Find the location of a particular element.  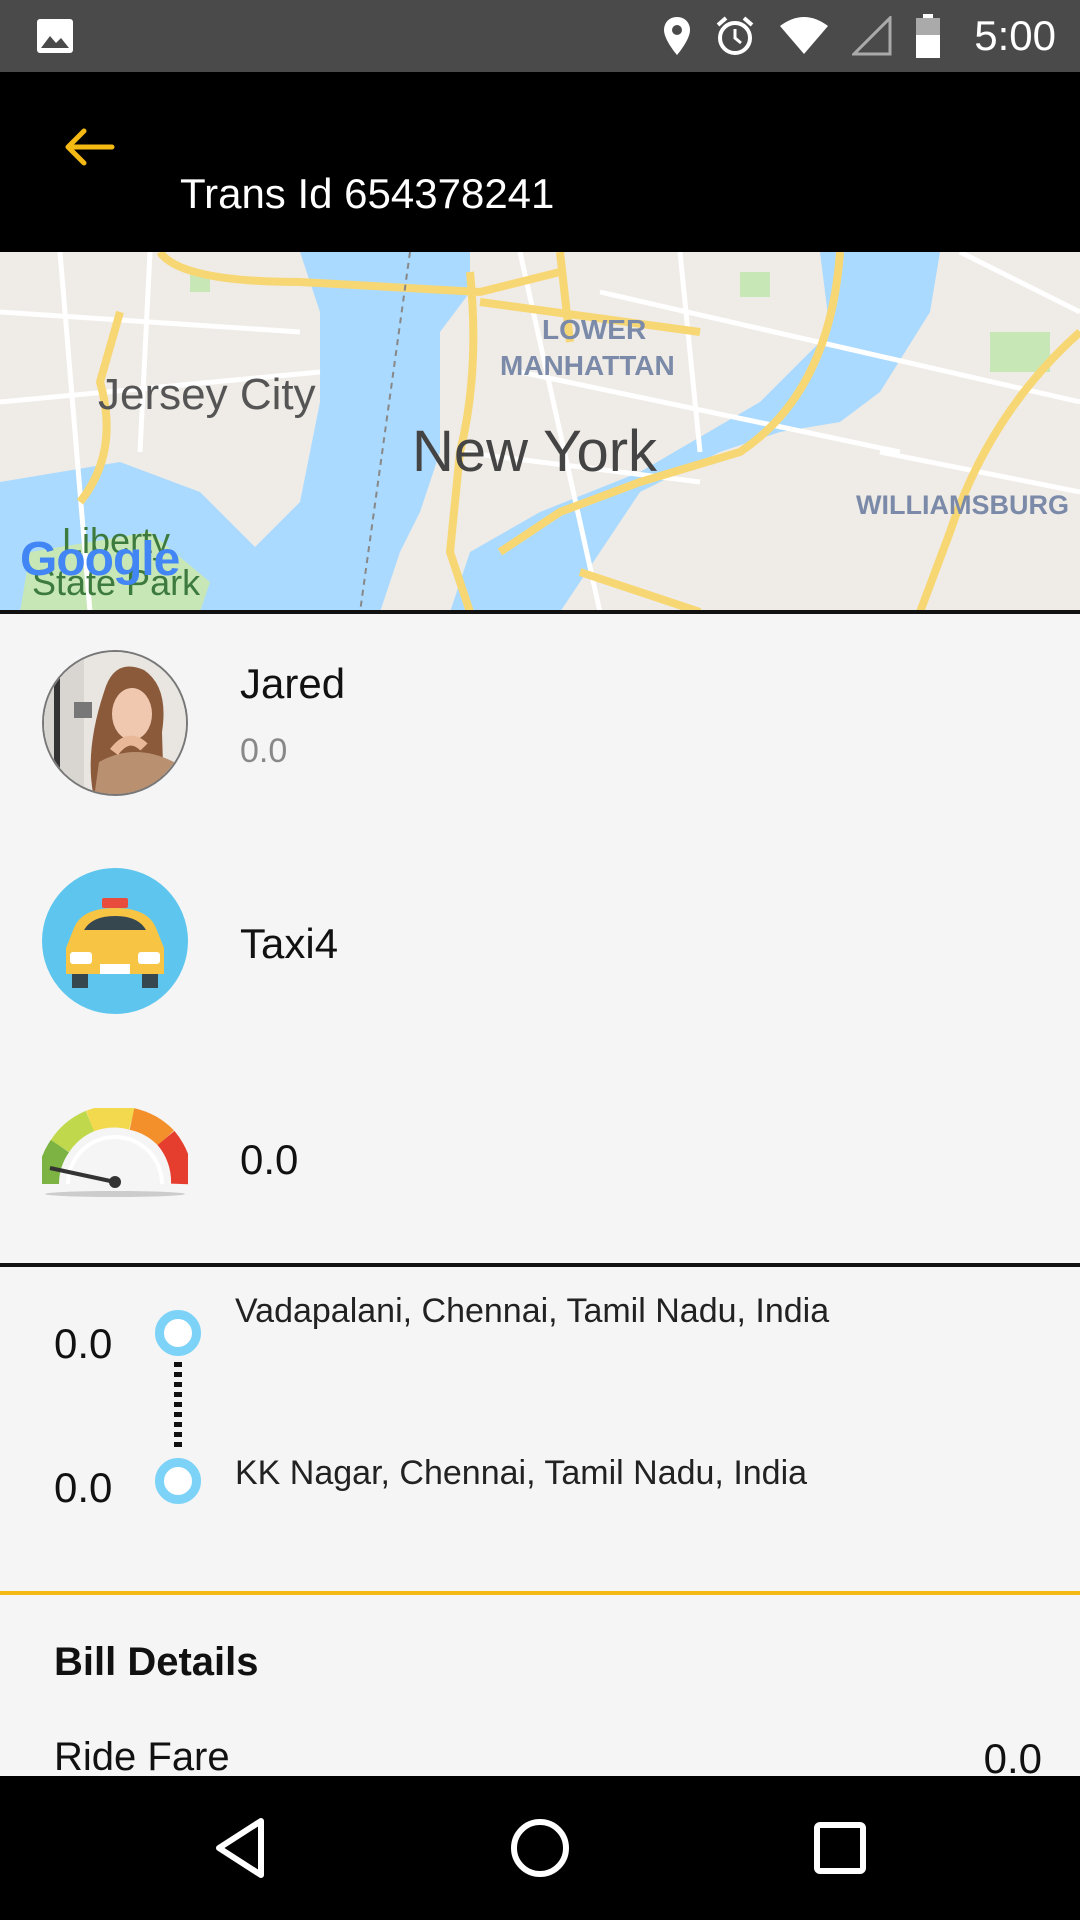

bill-divider is located at coordinates (540, 1593).